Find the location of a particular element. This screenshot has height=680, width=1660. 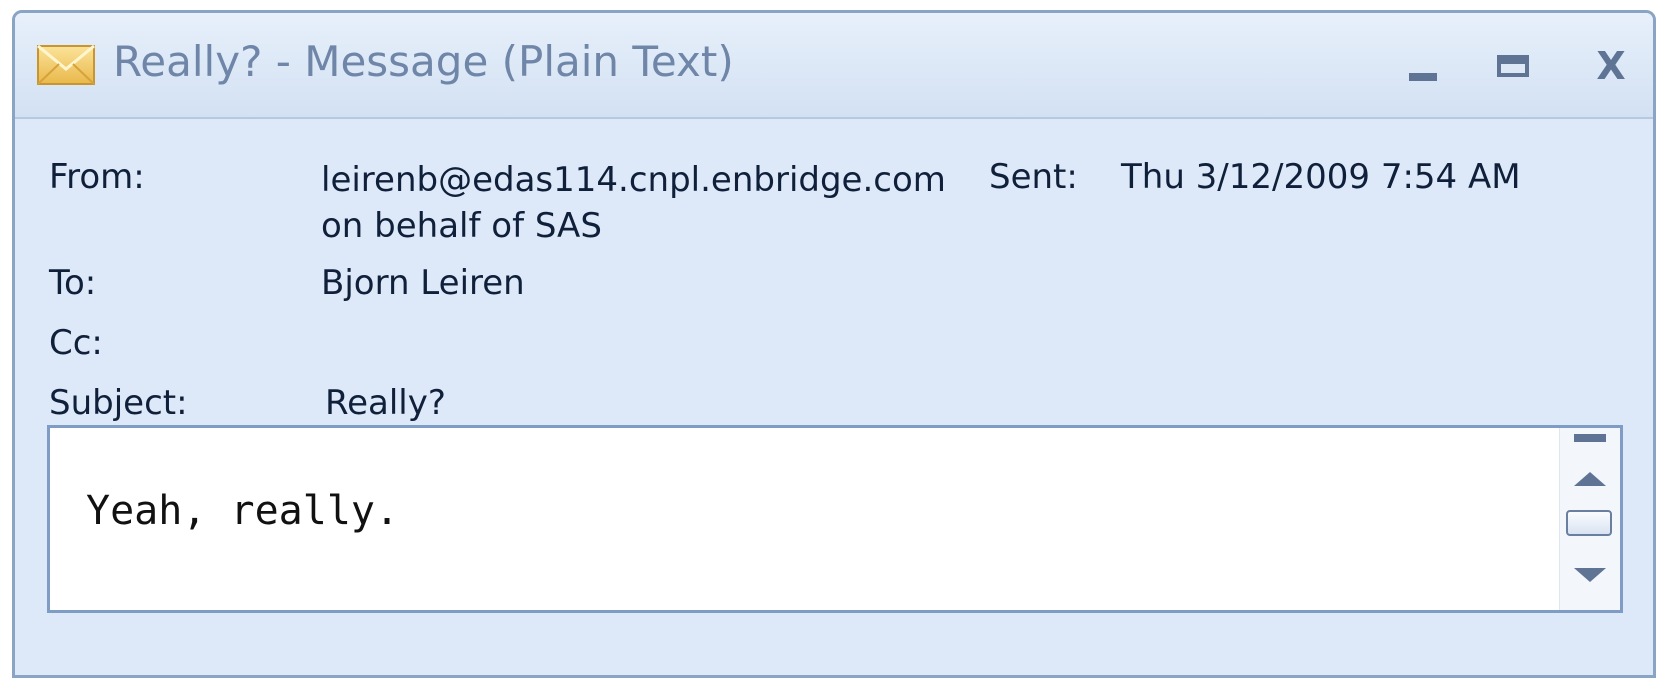

cc-label: Cc: is located at coordinates (76, 343).